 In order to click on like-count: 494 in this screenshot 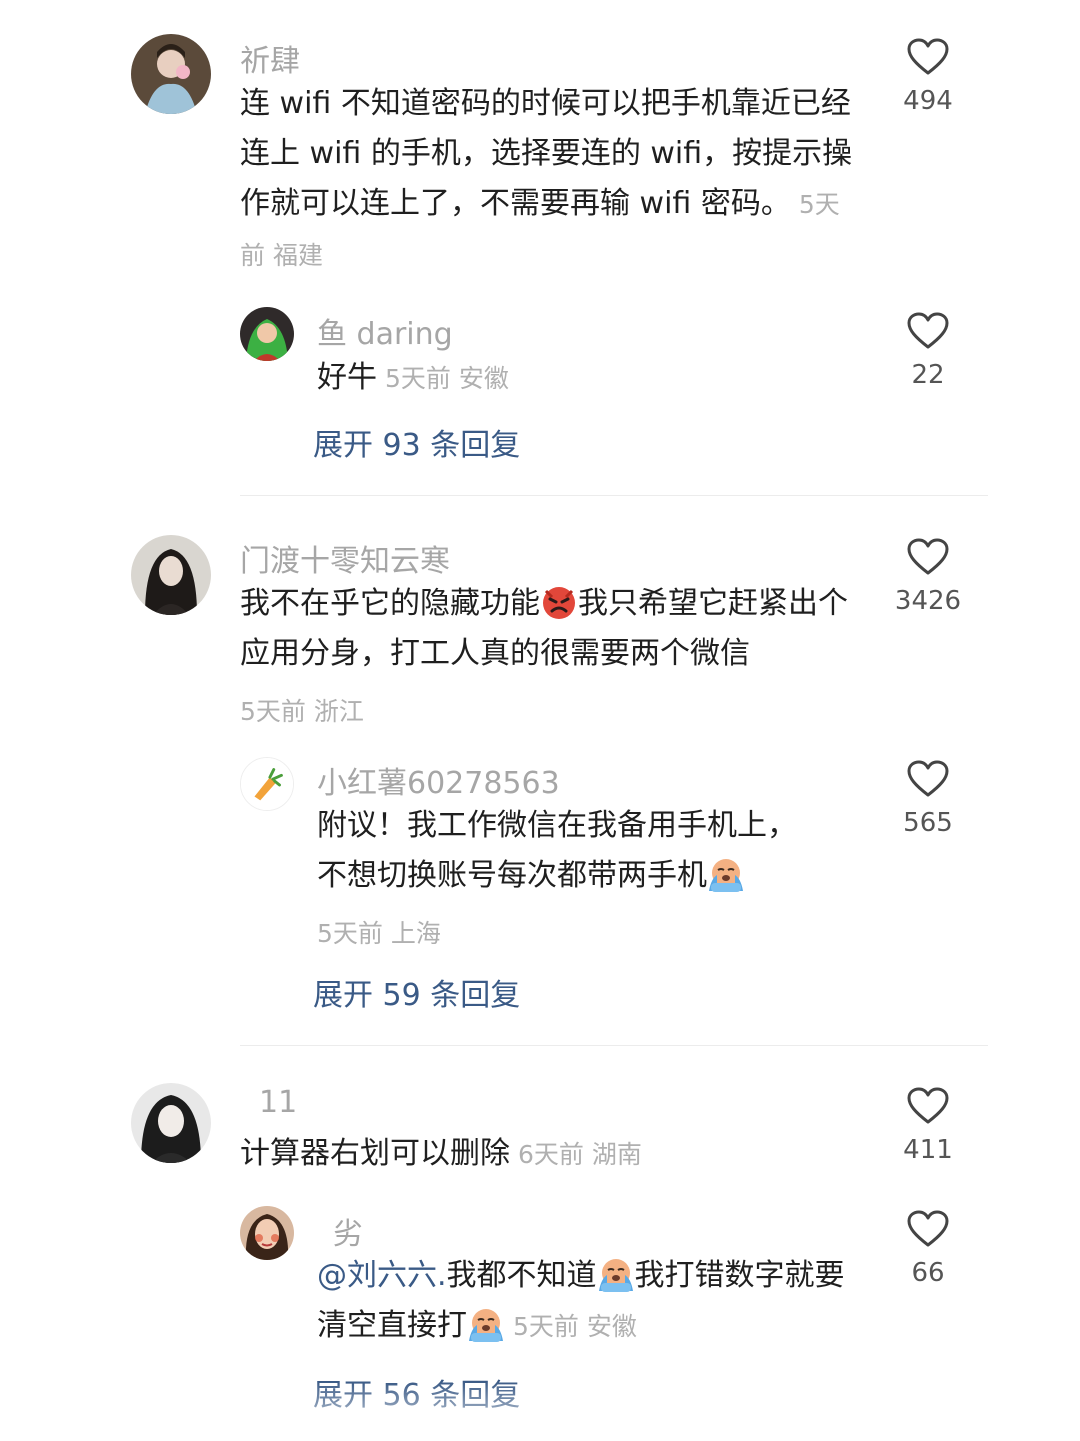, I will do `click(928, 101)`.